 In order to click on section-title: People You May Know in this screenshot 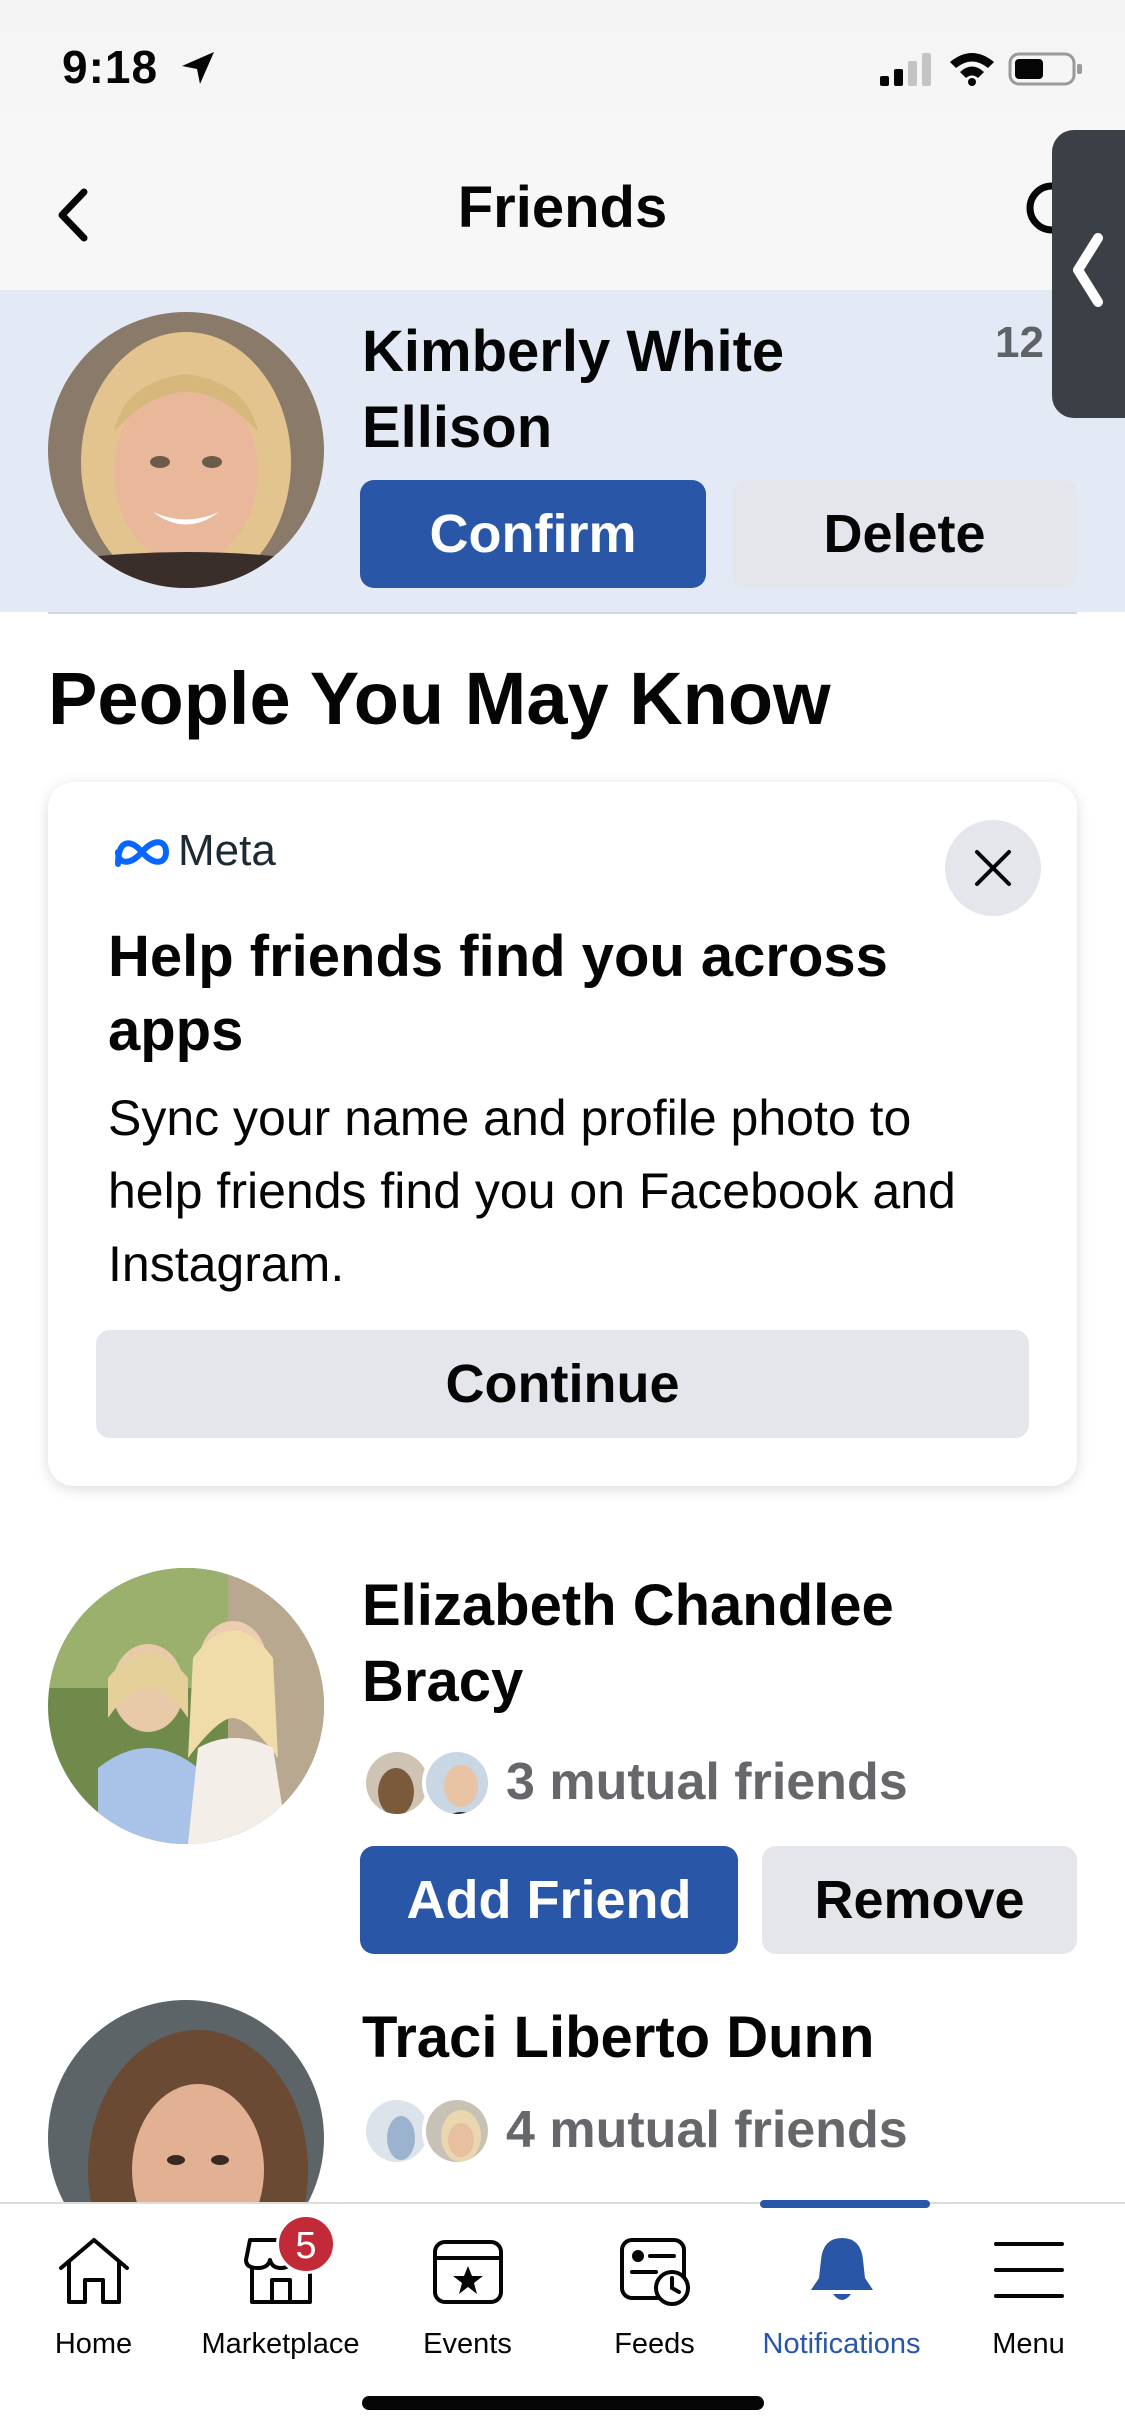, I will do `click(439, 698)`.